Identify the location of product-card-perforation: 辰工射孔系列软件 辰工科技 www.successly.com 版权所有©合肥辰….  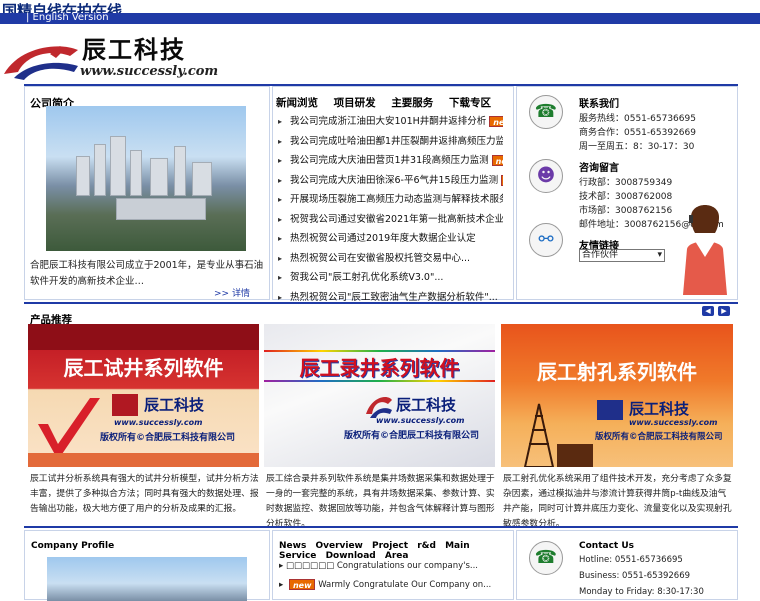
(617, 395).